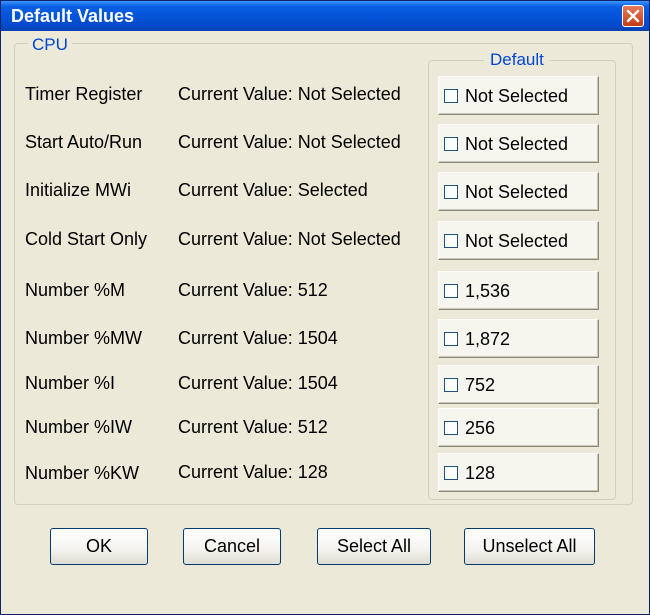 The image size is (650, 615). What do you see at coordinates (289, 94) in the screenshot?
I see `current-value-timer-register: Current Value: Not Selected` at bounding box center [289, 94].